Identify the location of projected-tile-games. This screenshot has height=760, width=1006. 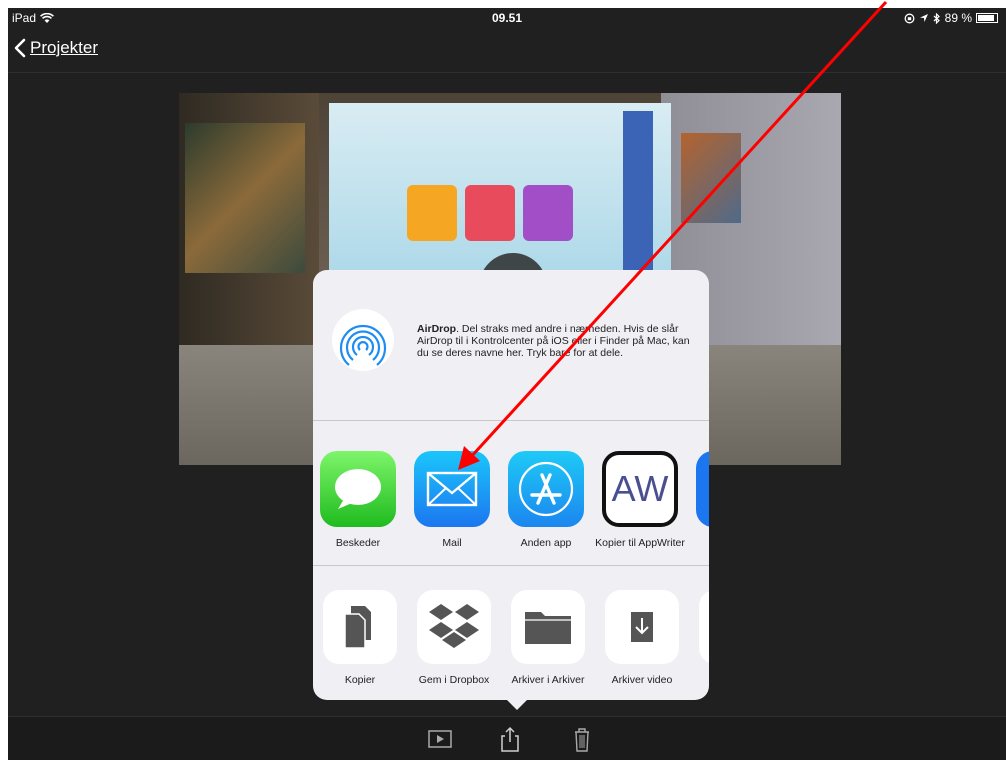
(432, 213).